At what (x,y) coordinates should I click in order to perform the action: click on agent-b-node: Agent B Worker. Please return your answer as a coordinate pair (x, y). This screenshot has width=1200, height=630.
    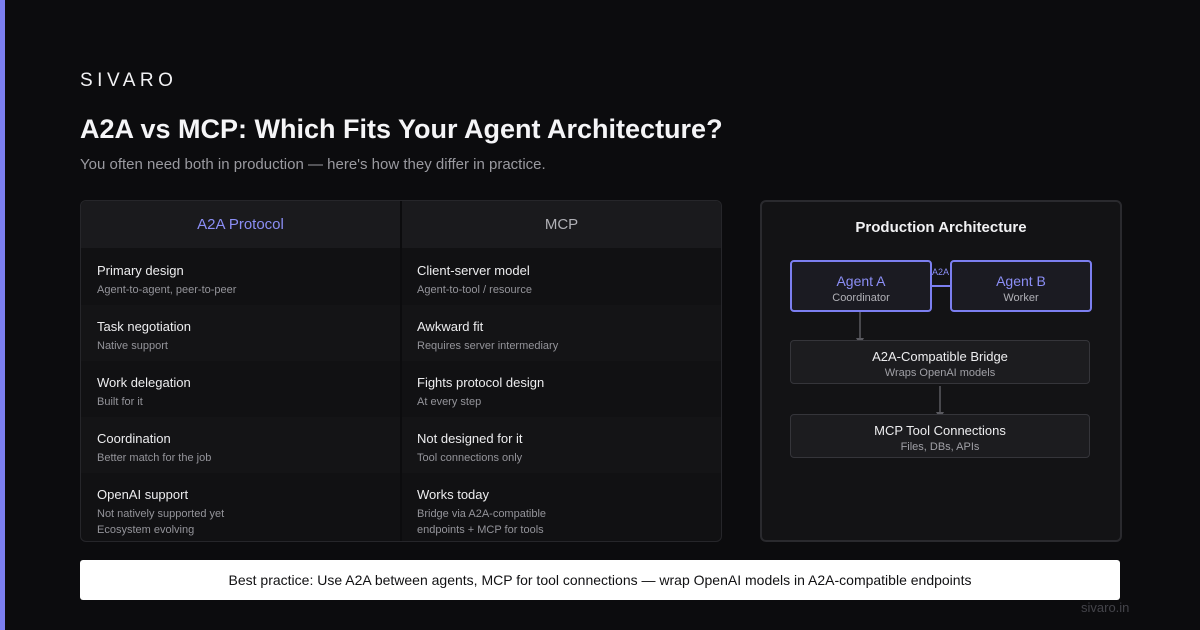
    Looking at the image, I should click on (1021, 286).